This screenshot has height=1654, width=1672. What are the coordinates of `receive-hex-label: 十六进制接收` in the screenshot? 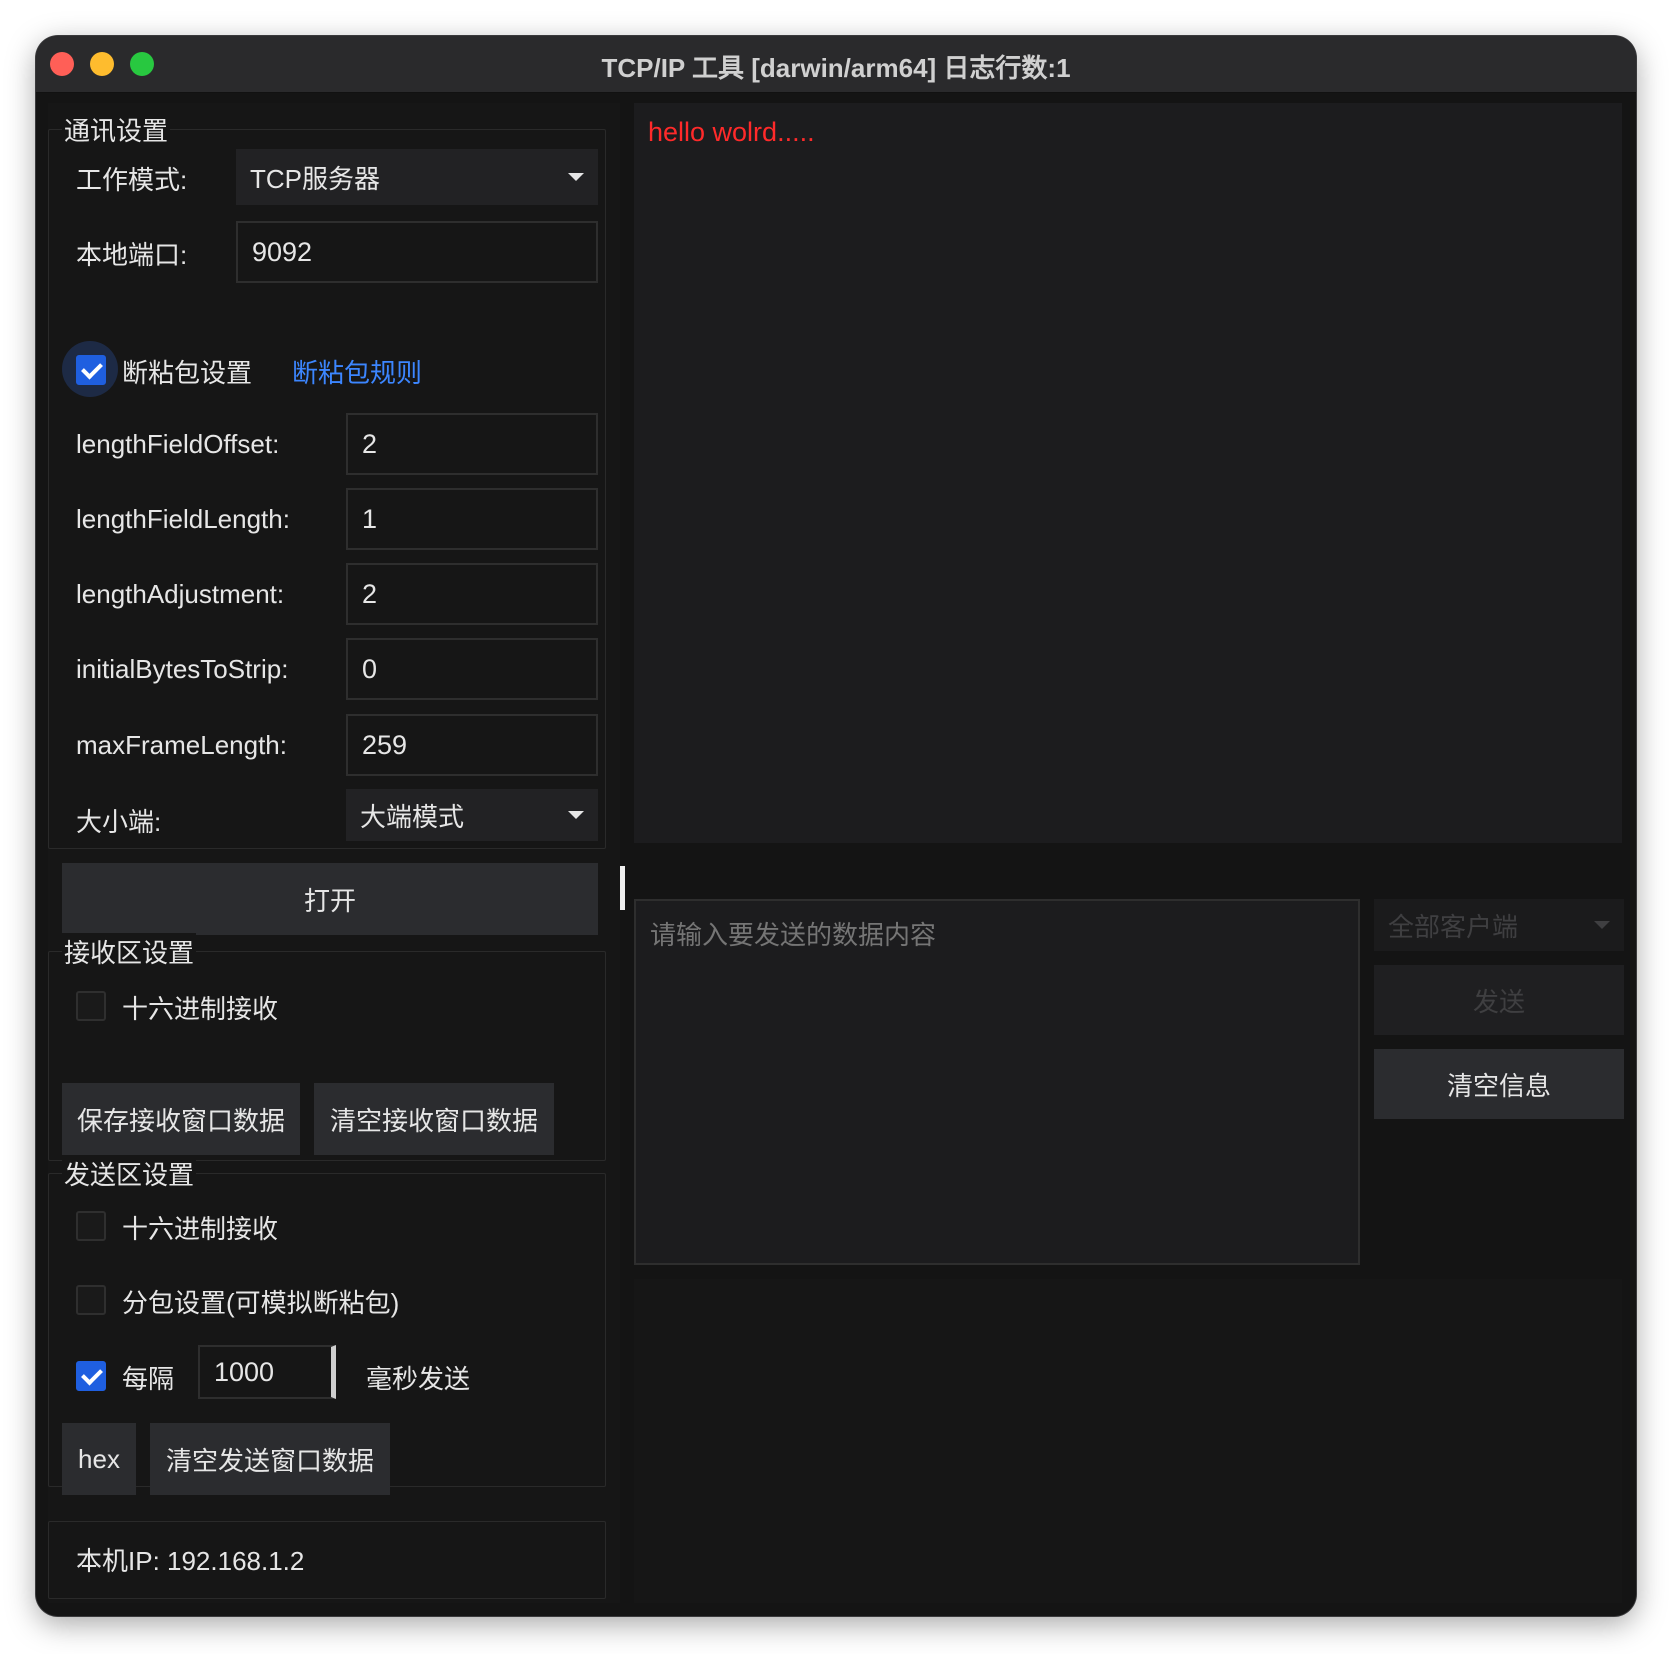 It's located at (200, 1009).